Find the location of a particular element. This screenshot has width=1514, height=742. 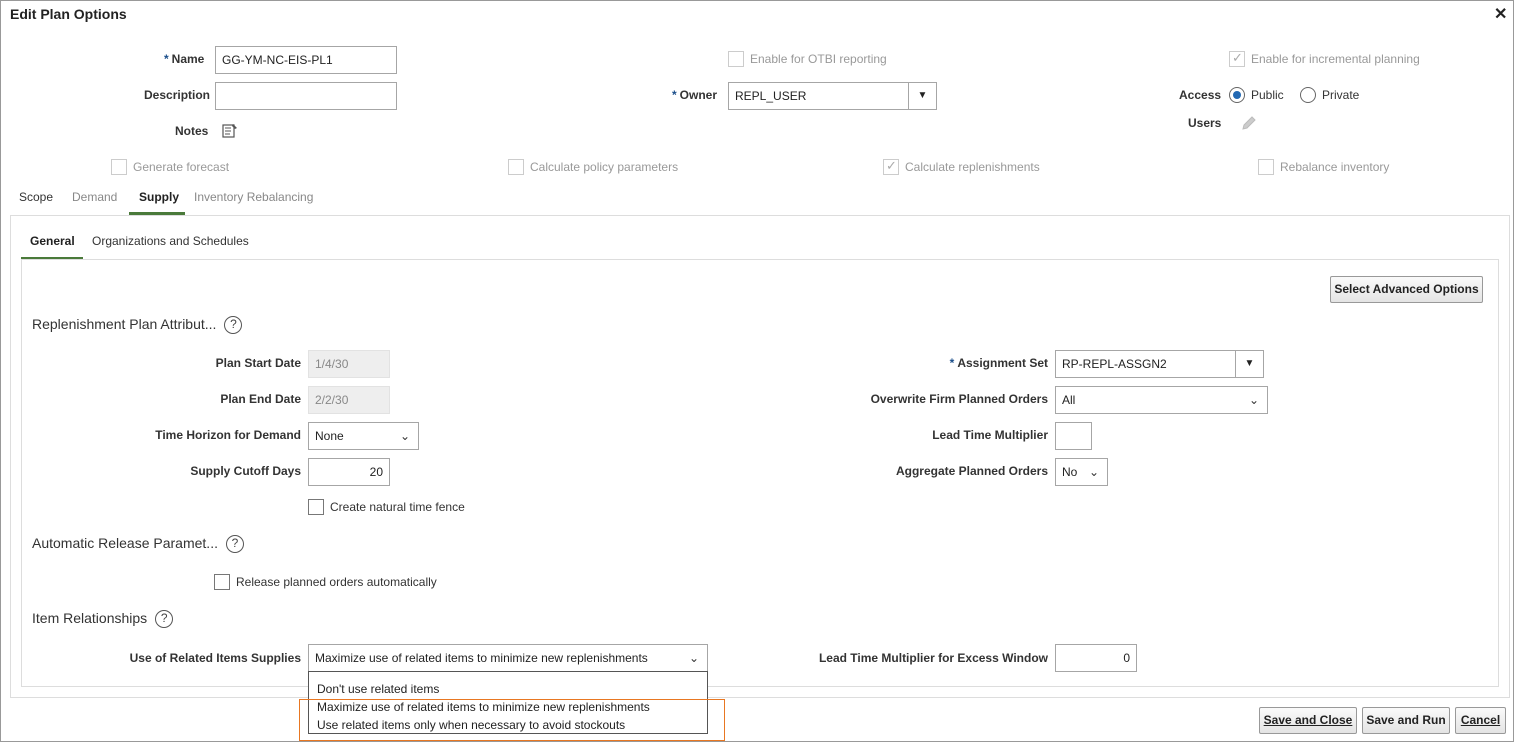

access-private-label: Private is located at coordinates (1341, 95).